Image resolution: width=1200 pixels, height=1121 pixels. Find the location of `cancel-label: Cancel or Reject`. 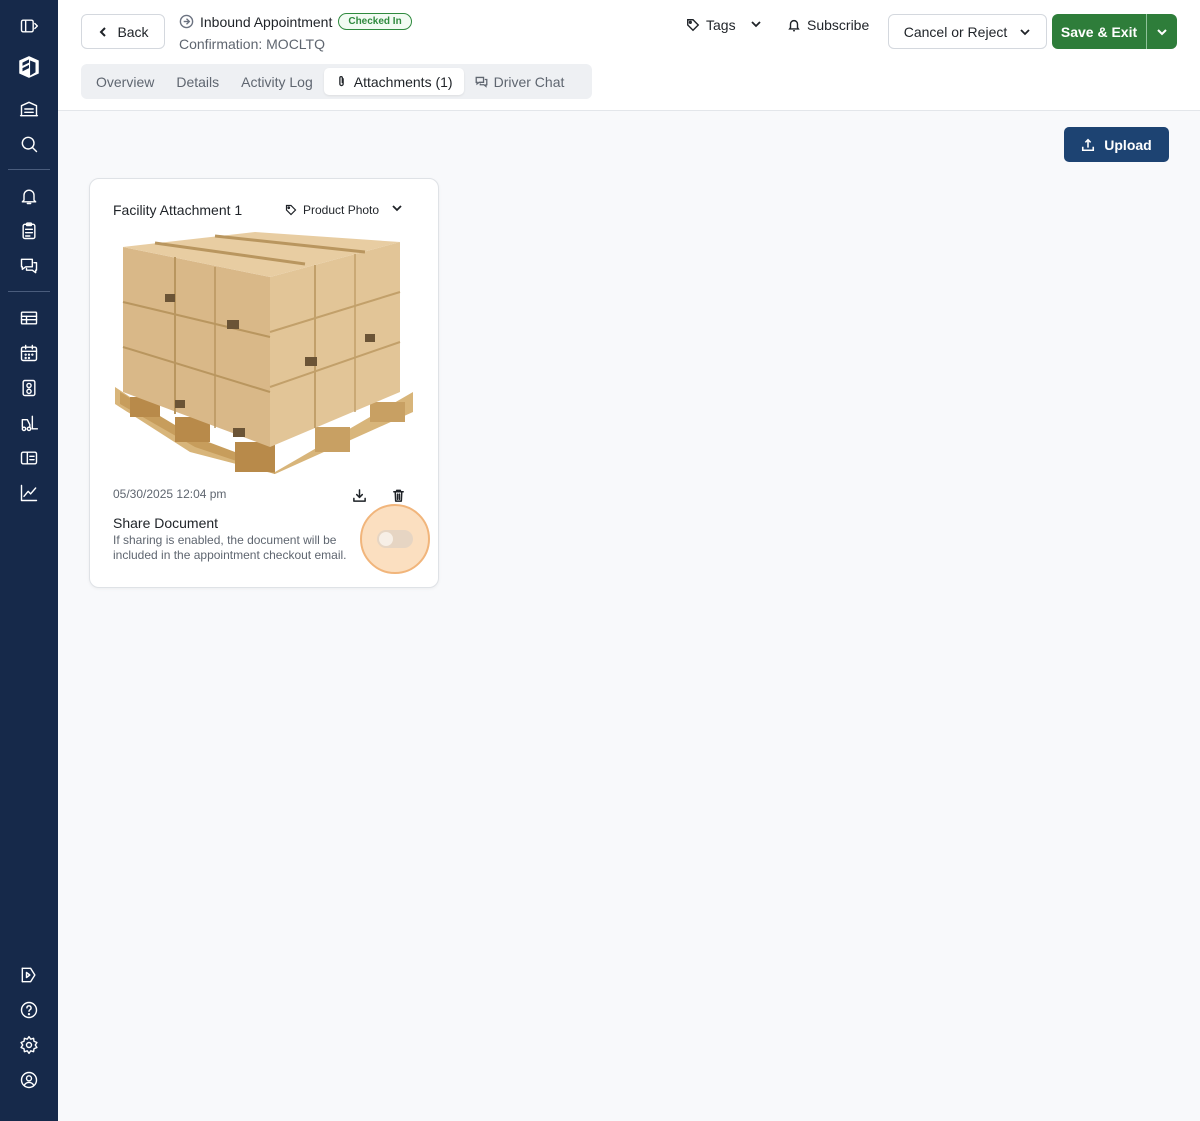

cancel-label: Cancel or Reject is located at coordinates (955, 31).